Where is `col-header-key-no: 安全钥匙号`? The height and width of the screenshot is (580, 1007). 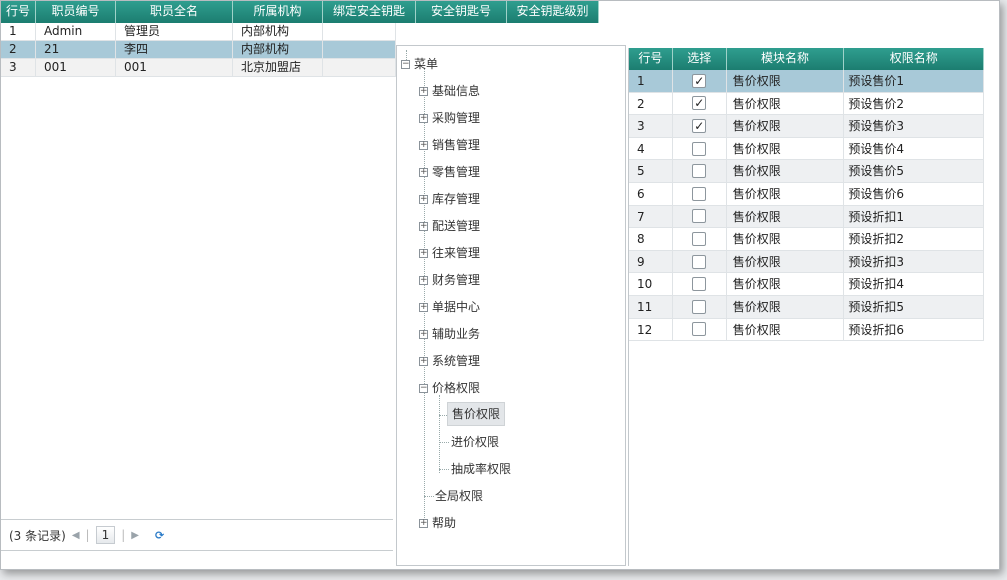
col-header-key-no: 安全钥匙号 is located at coordinates (461, 12).